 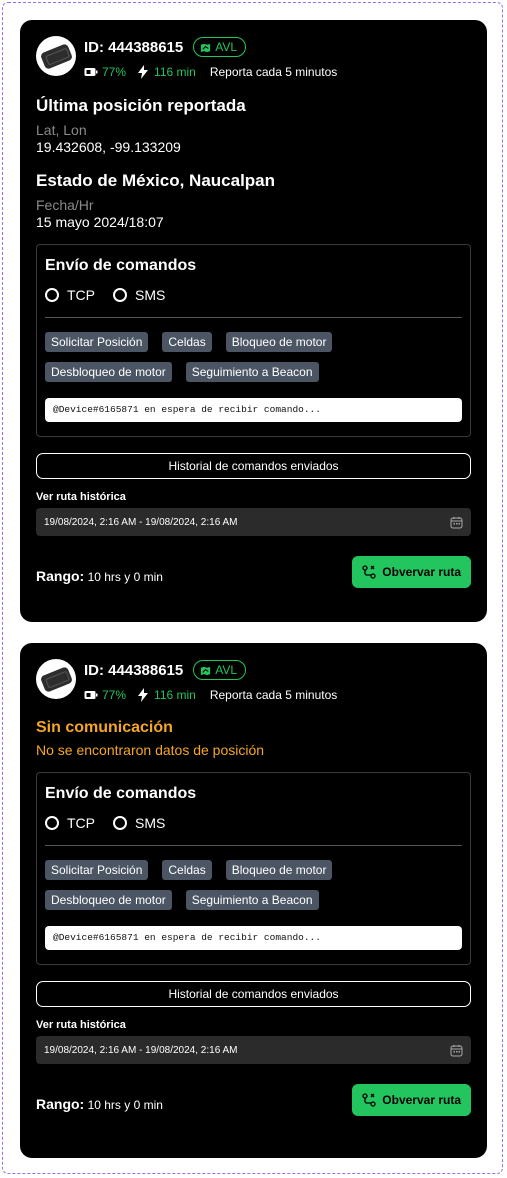 I want to click on latlon-value: 19.432608, -99.133209, so click(x=108, y=147).